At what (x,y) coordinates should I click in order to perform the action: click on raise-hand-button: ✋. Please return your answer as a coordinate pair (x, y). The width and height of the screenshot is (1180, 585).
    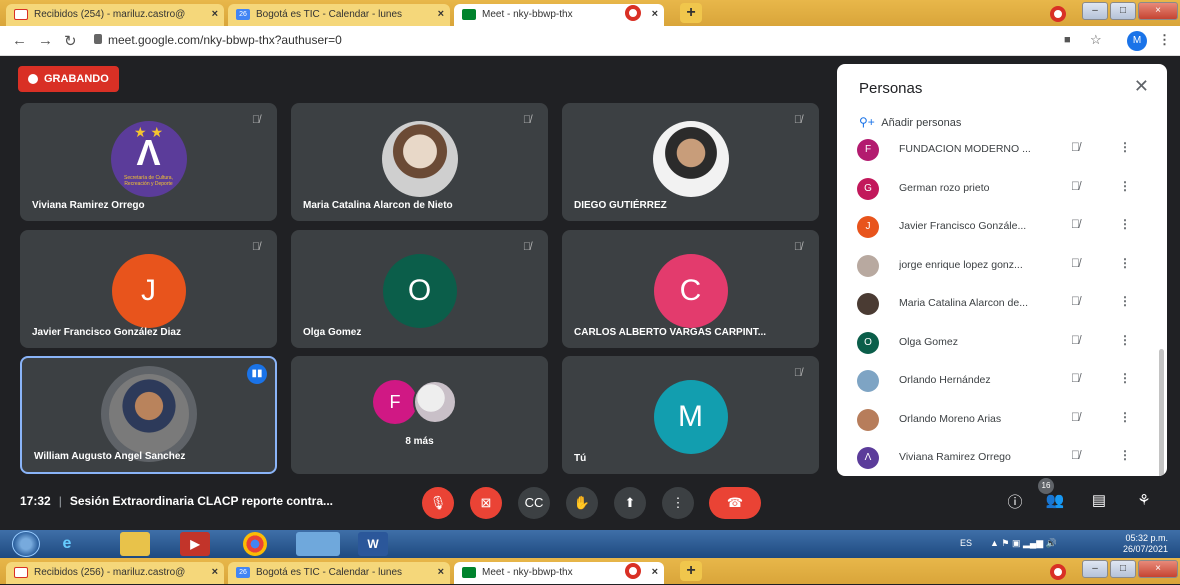
    Looking at the image, I should click on (582, 503).